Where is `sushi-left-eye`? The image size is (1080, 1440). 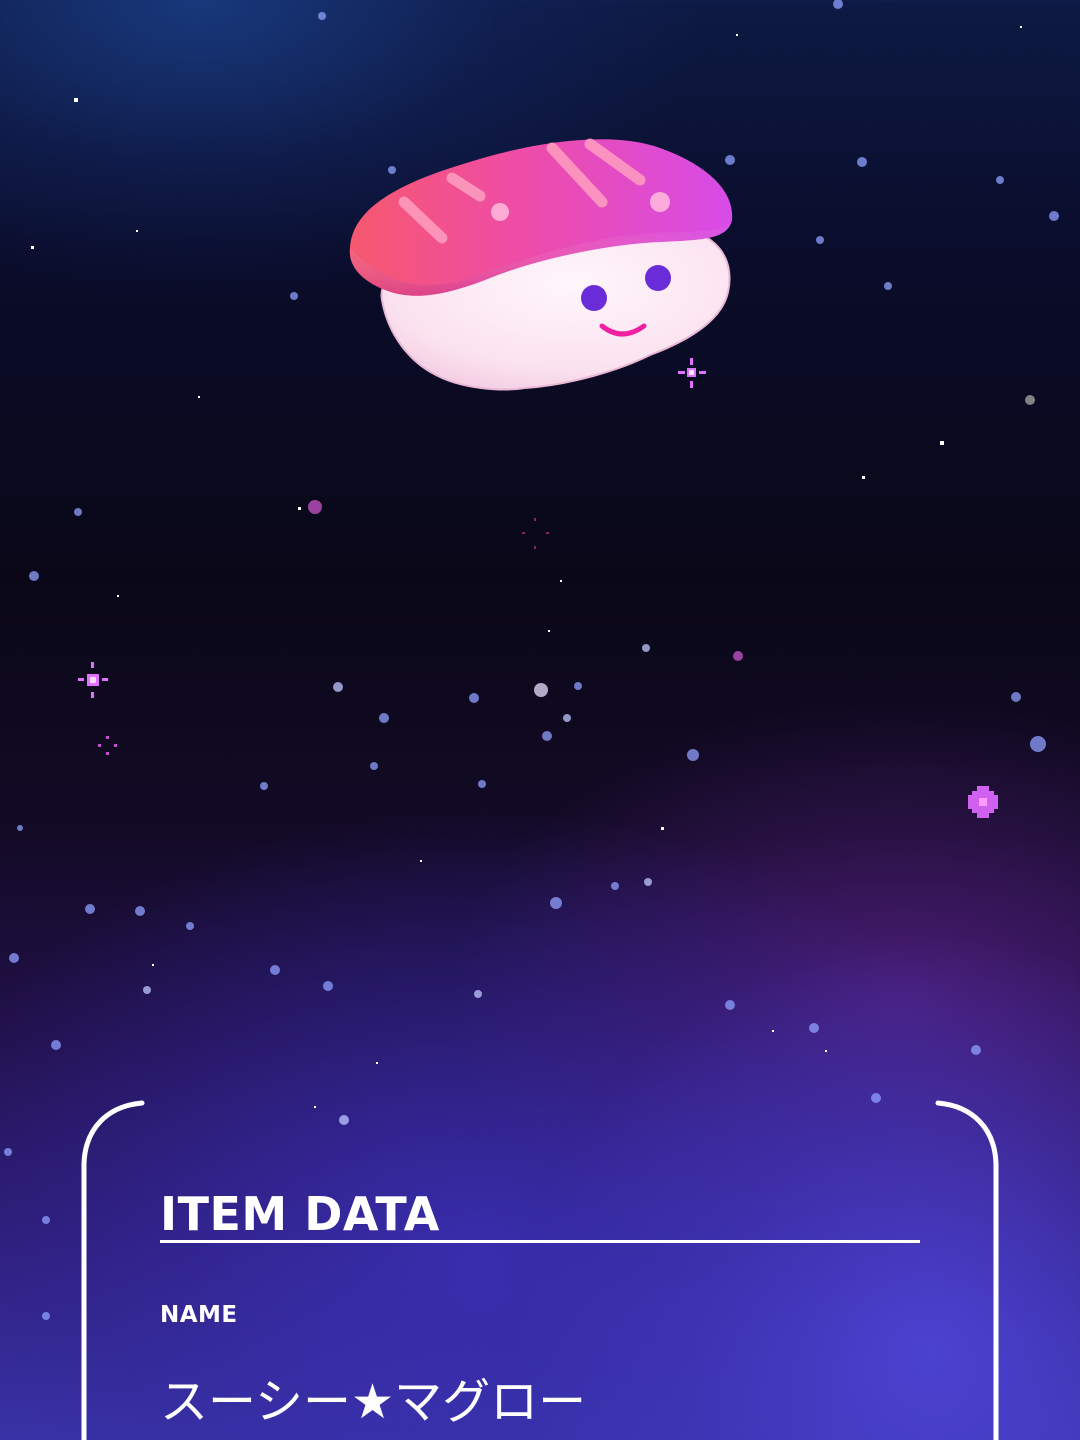
sushi-left-eye is located at coordinates (594, 298).